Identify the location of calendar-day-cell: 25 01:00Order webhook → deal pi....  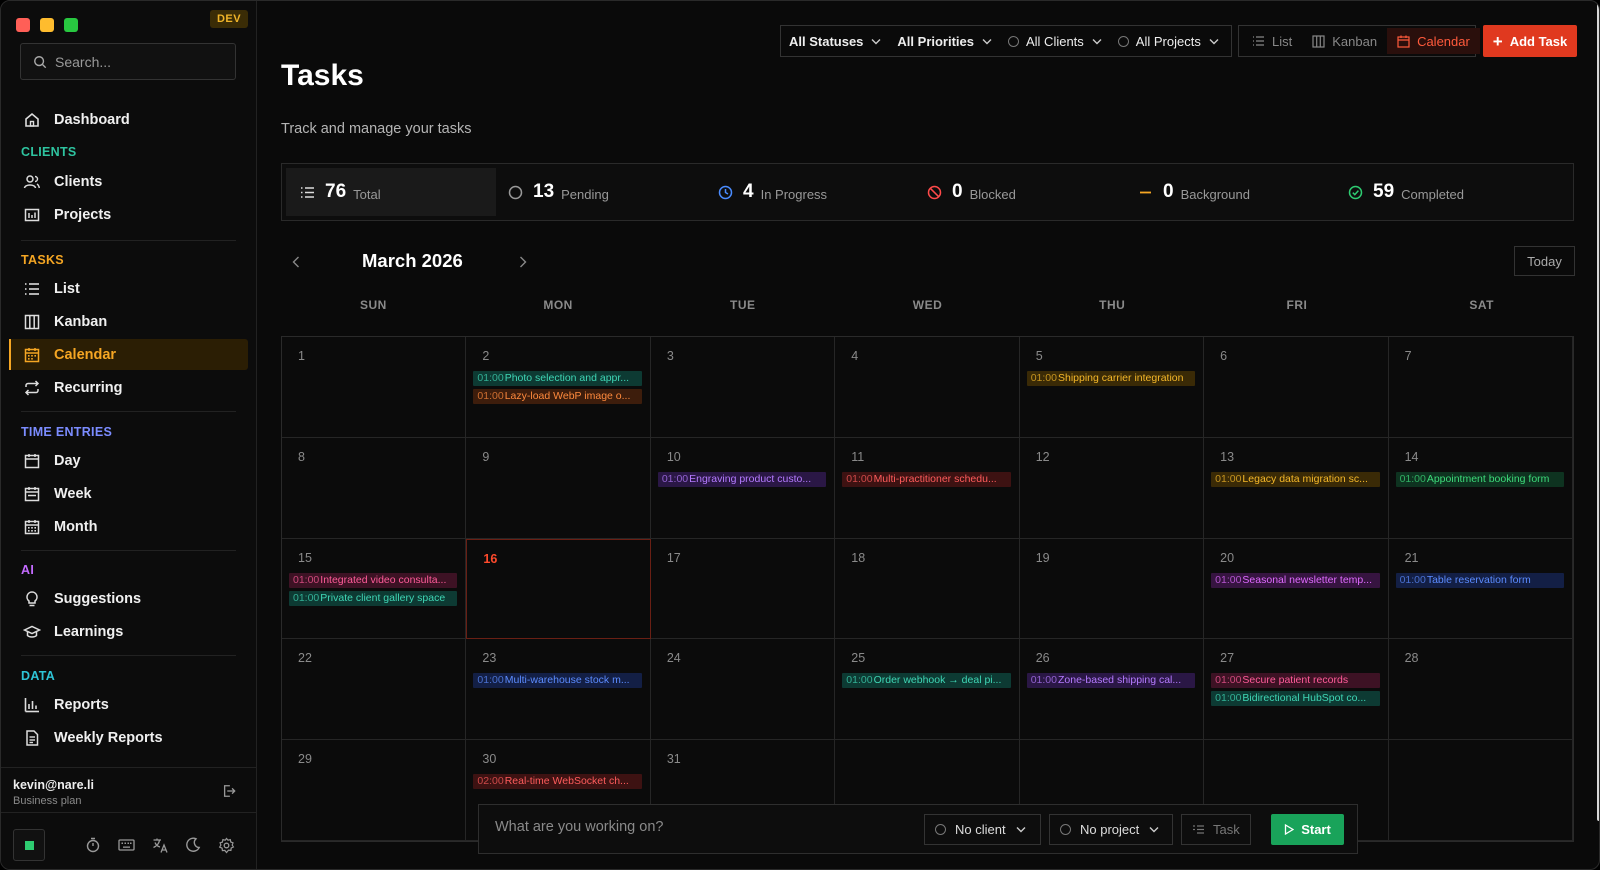
(927, 690).